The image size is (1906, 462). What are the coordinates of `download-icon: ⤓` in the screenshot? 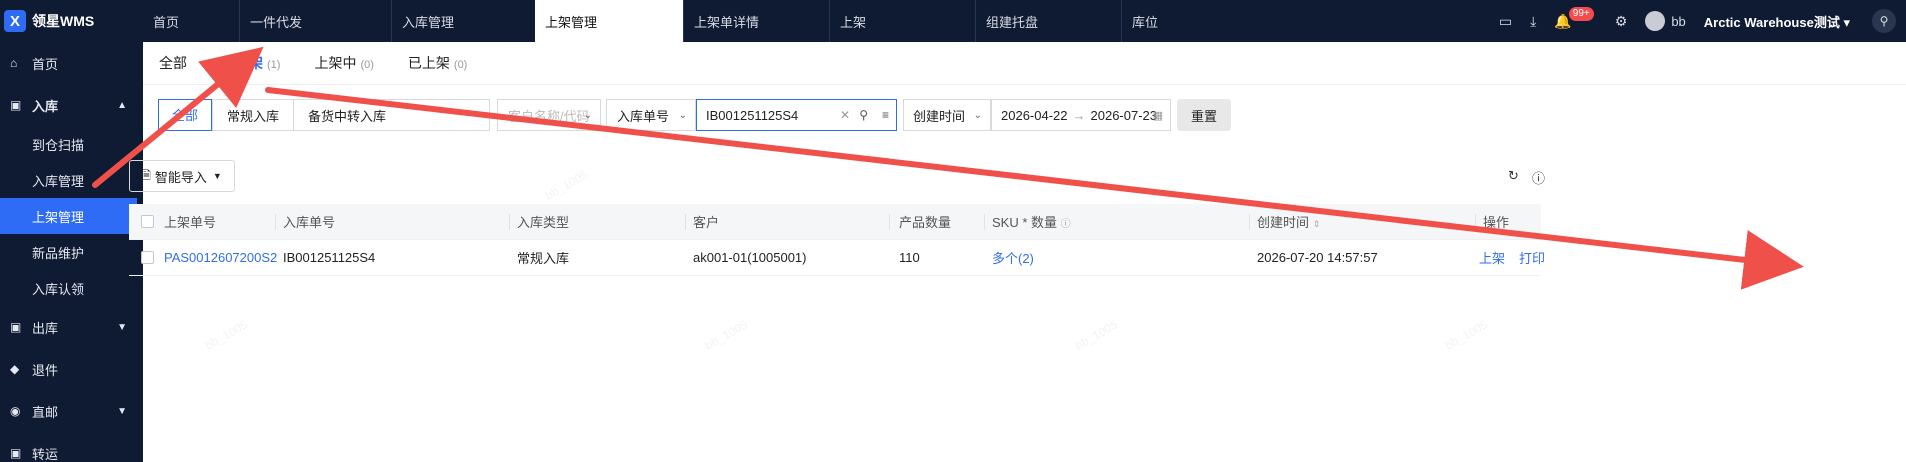 It's located at (1533, 21).